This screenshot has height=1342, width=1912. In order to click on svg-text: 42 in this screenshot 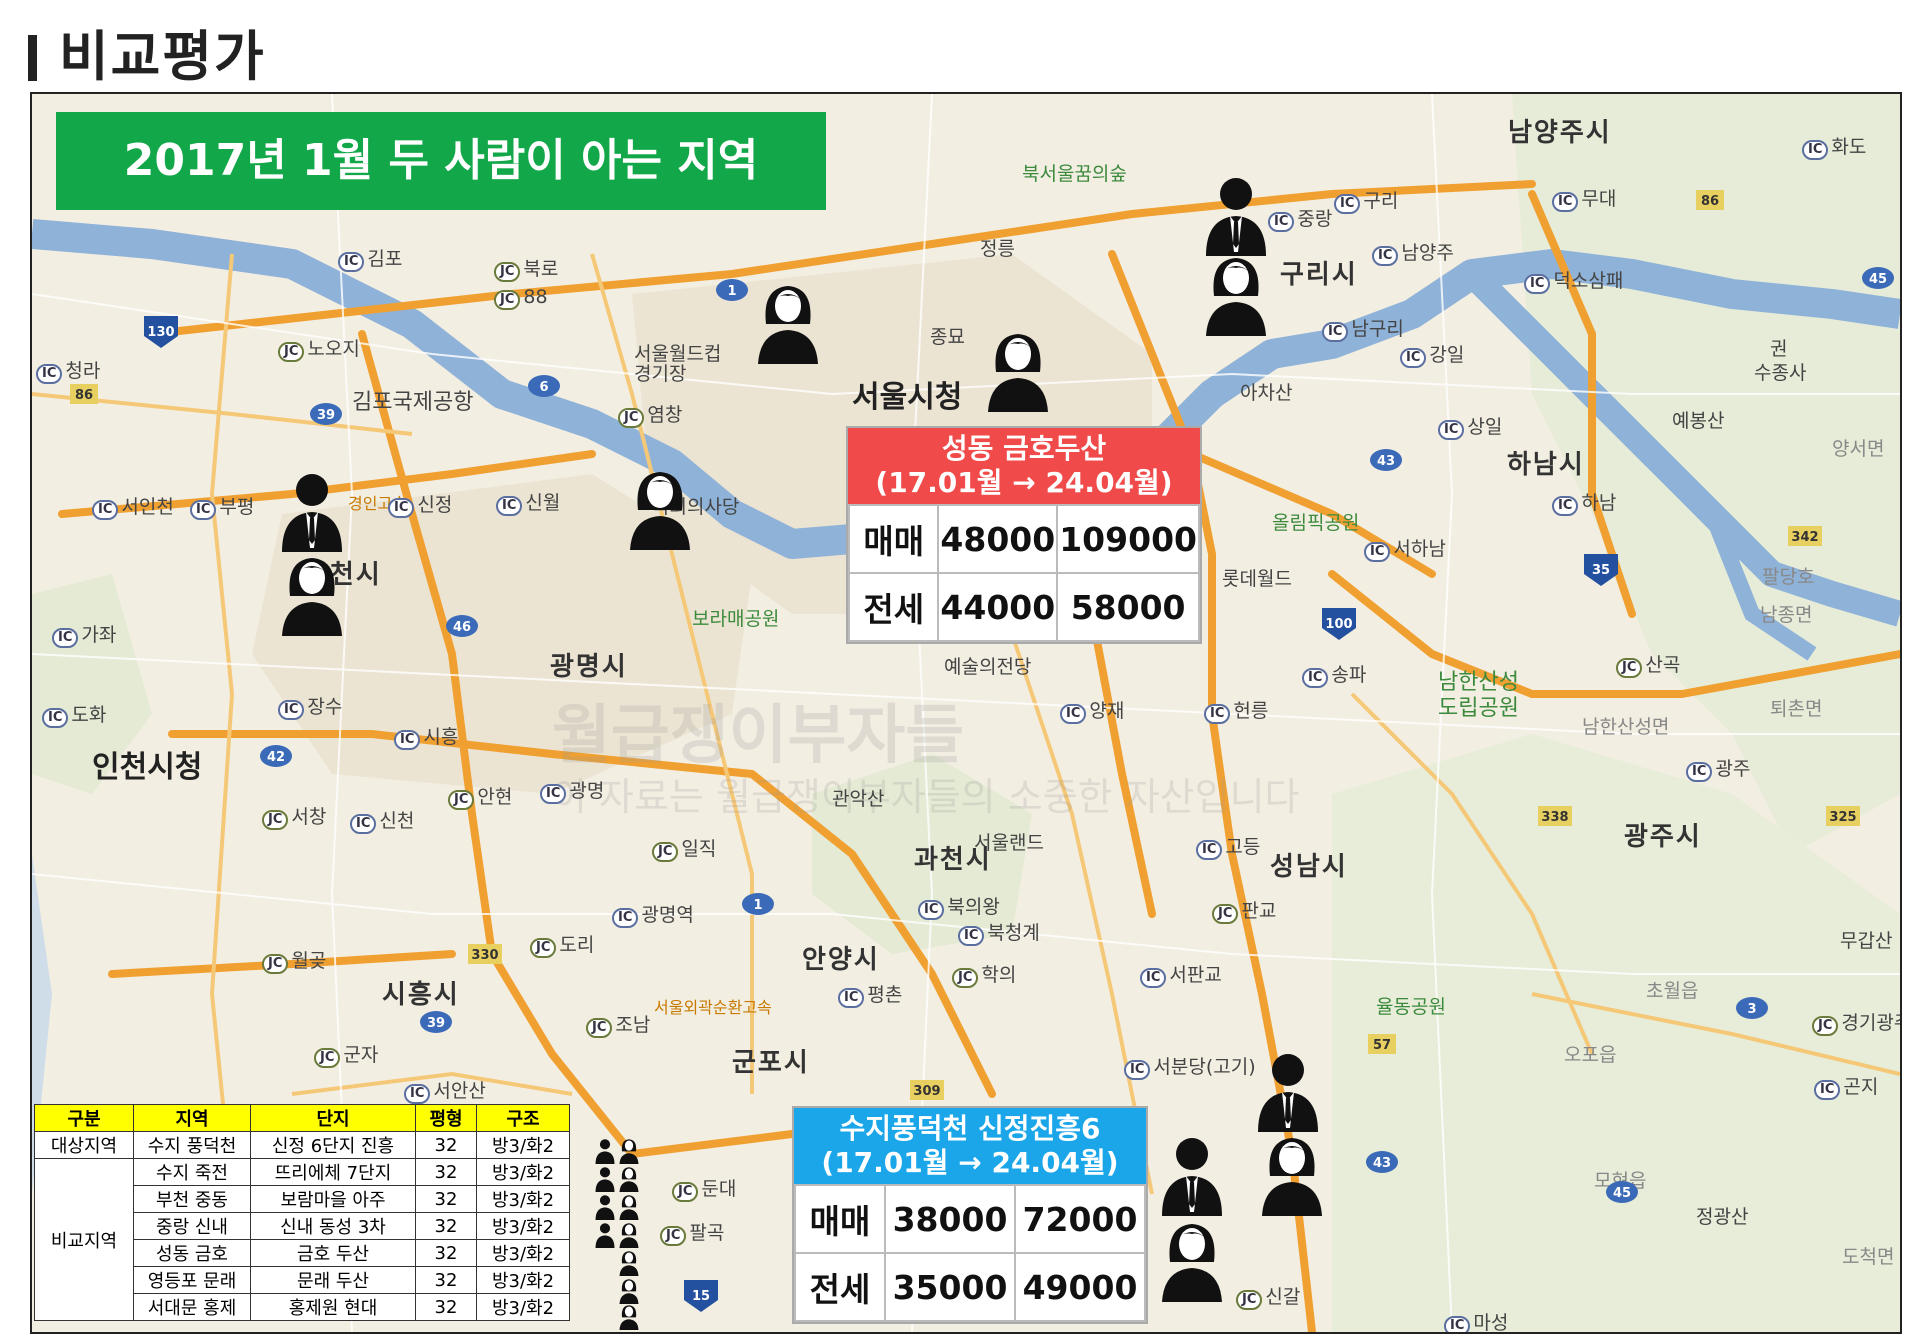, I will do `click(276, 757)`.